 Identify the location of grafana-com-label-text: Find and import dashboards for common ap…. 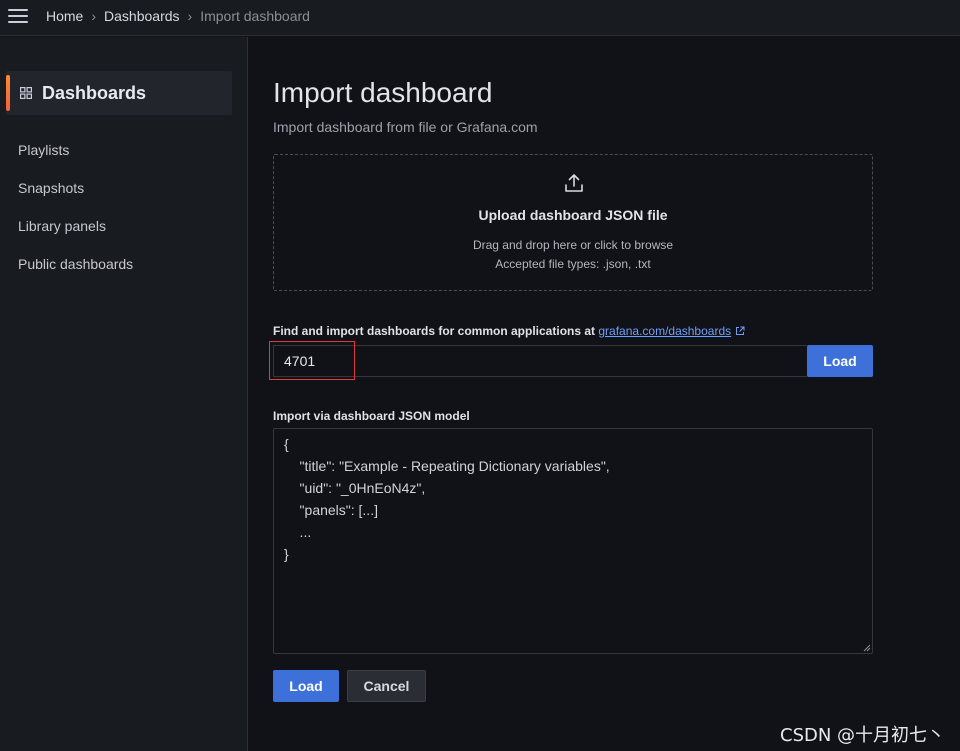
(434, 331).